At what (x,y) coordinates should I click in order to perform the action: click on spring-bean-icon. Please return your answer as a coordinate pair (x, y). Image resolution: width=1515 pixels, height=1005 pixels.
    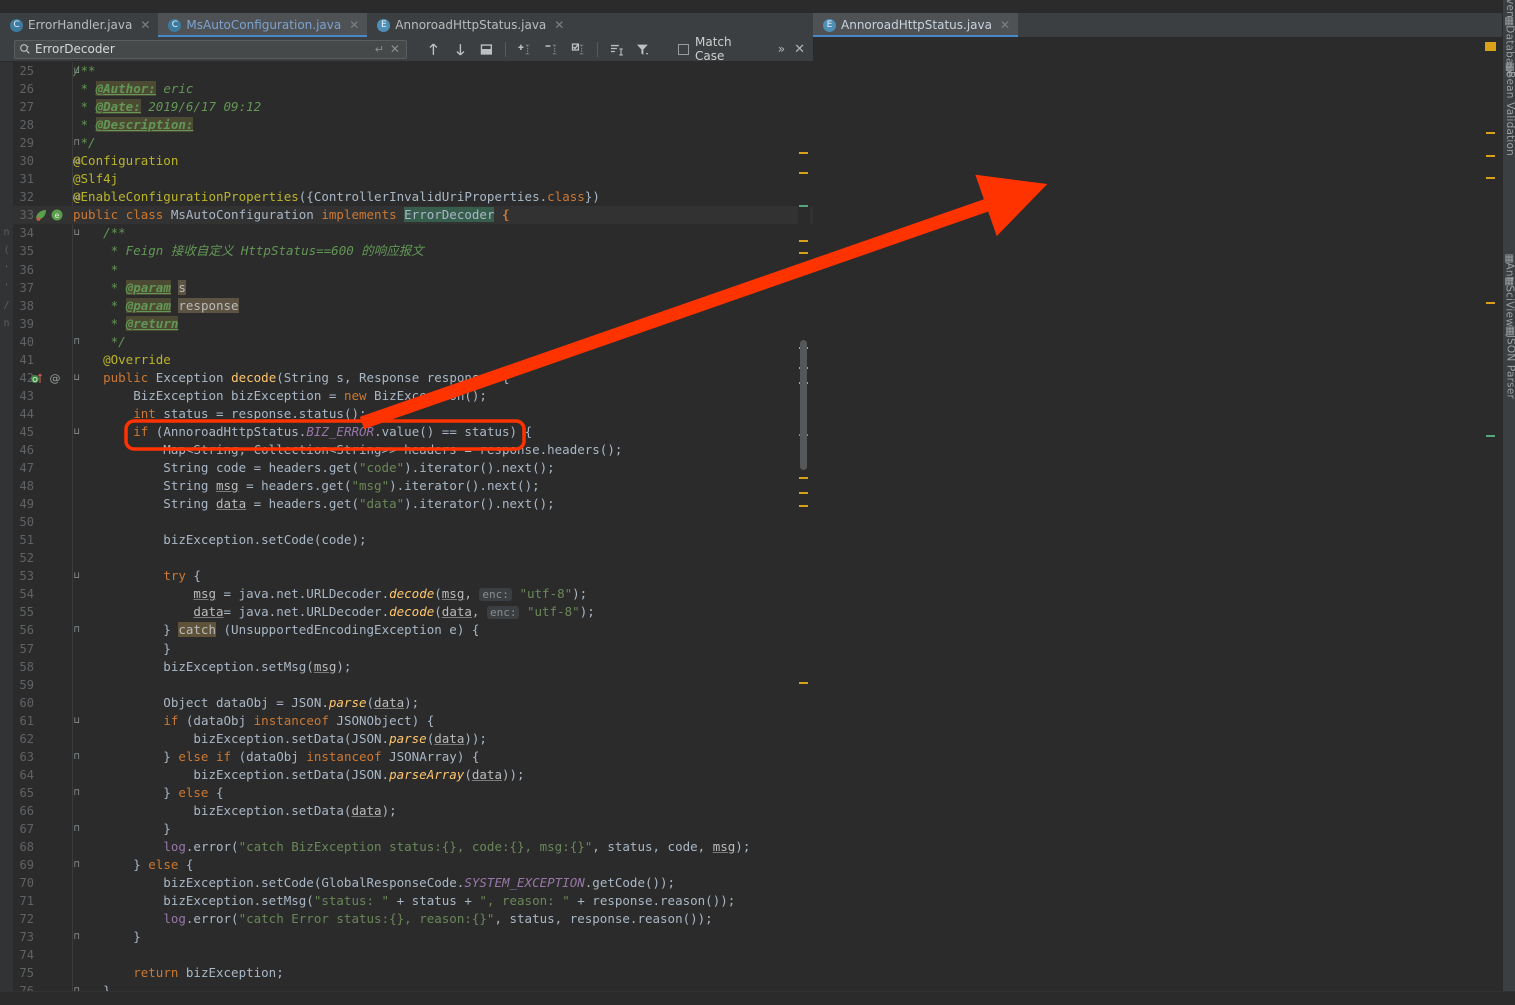
    Looking at the image, I should click on (41, 215).